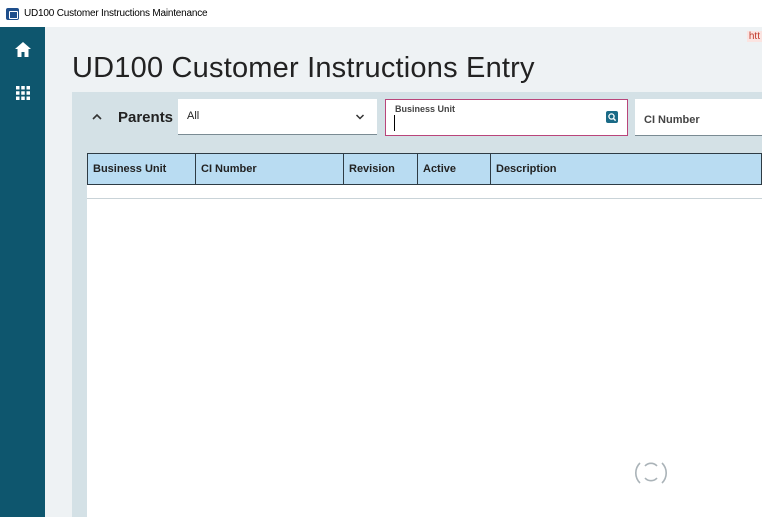  What do you see at coordinates (193, 116) in the screenshot?
I see `scope-select-value: All` at bounding box center [193, 116].